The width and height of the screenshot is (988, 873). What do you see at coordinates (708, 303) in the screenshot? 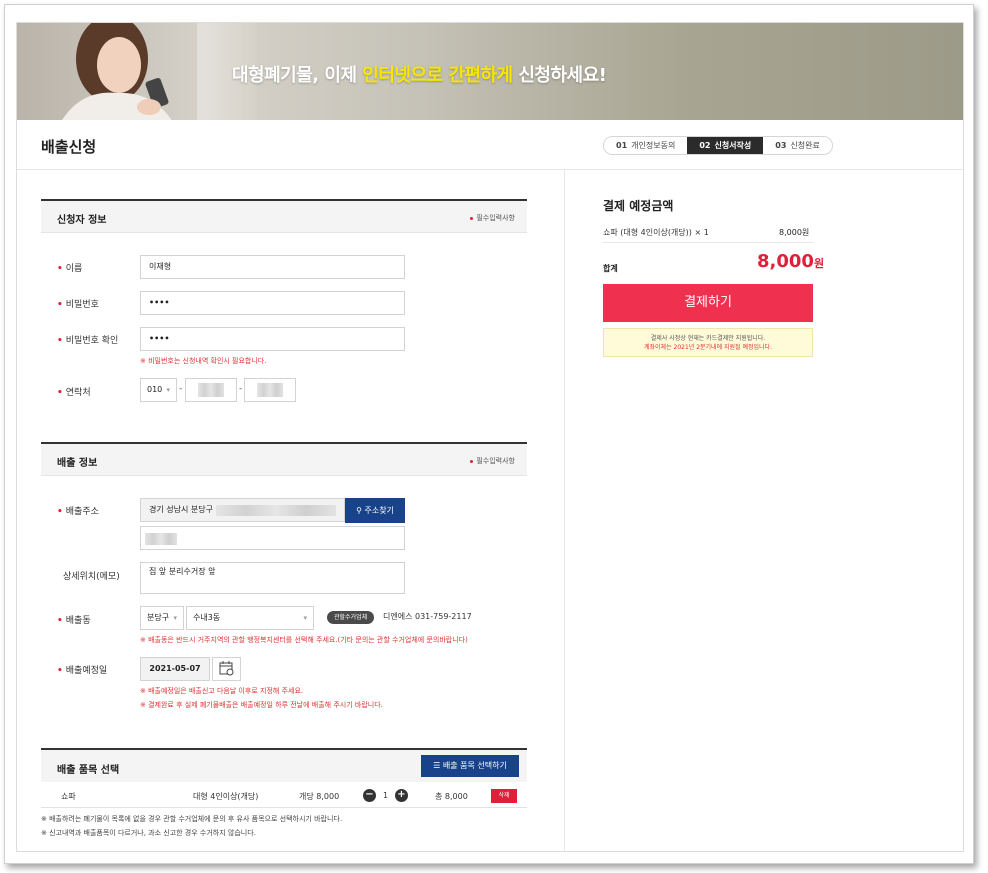
I see `pay-button: 결제하기` at bounding box center [708, 303].